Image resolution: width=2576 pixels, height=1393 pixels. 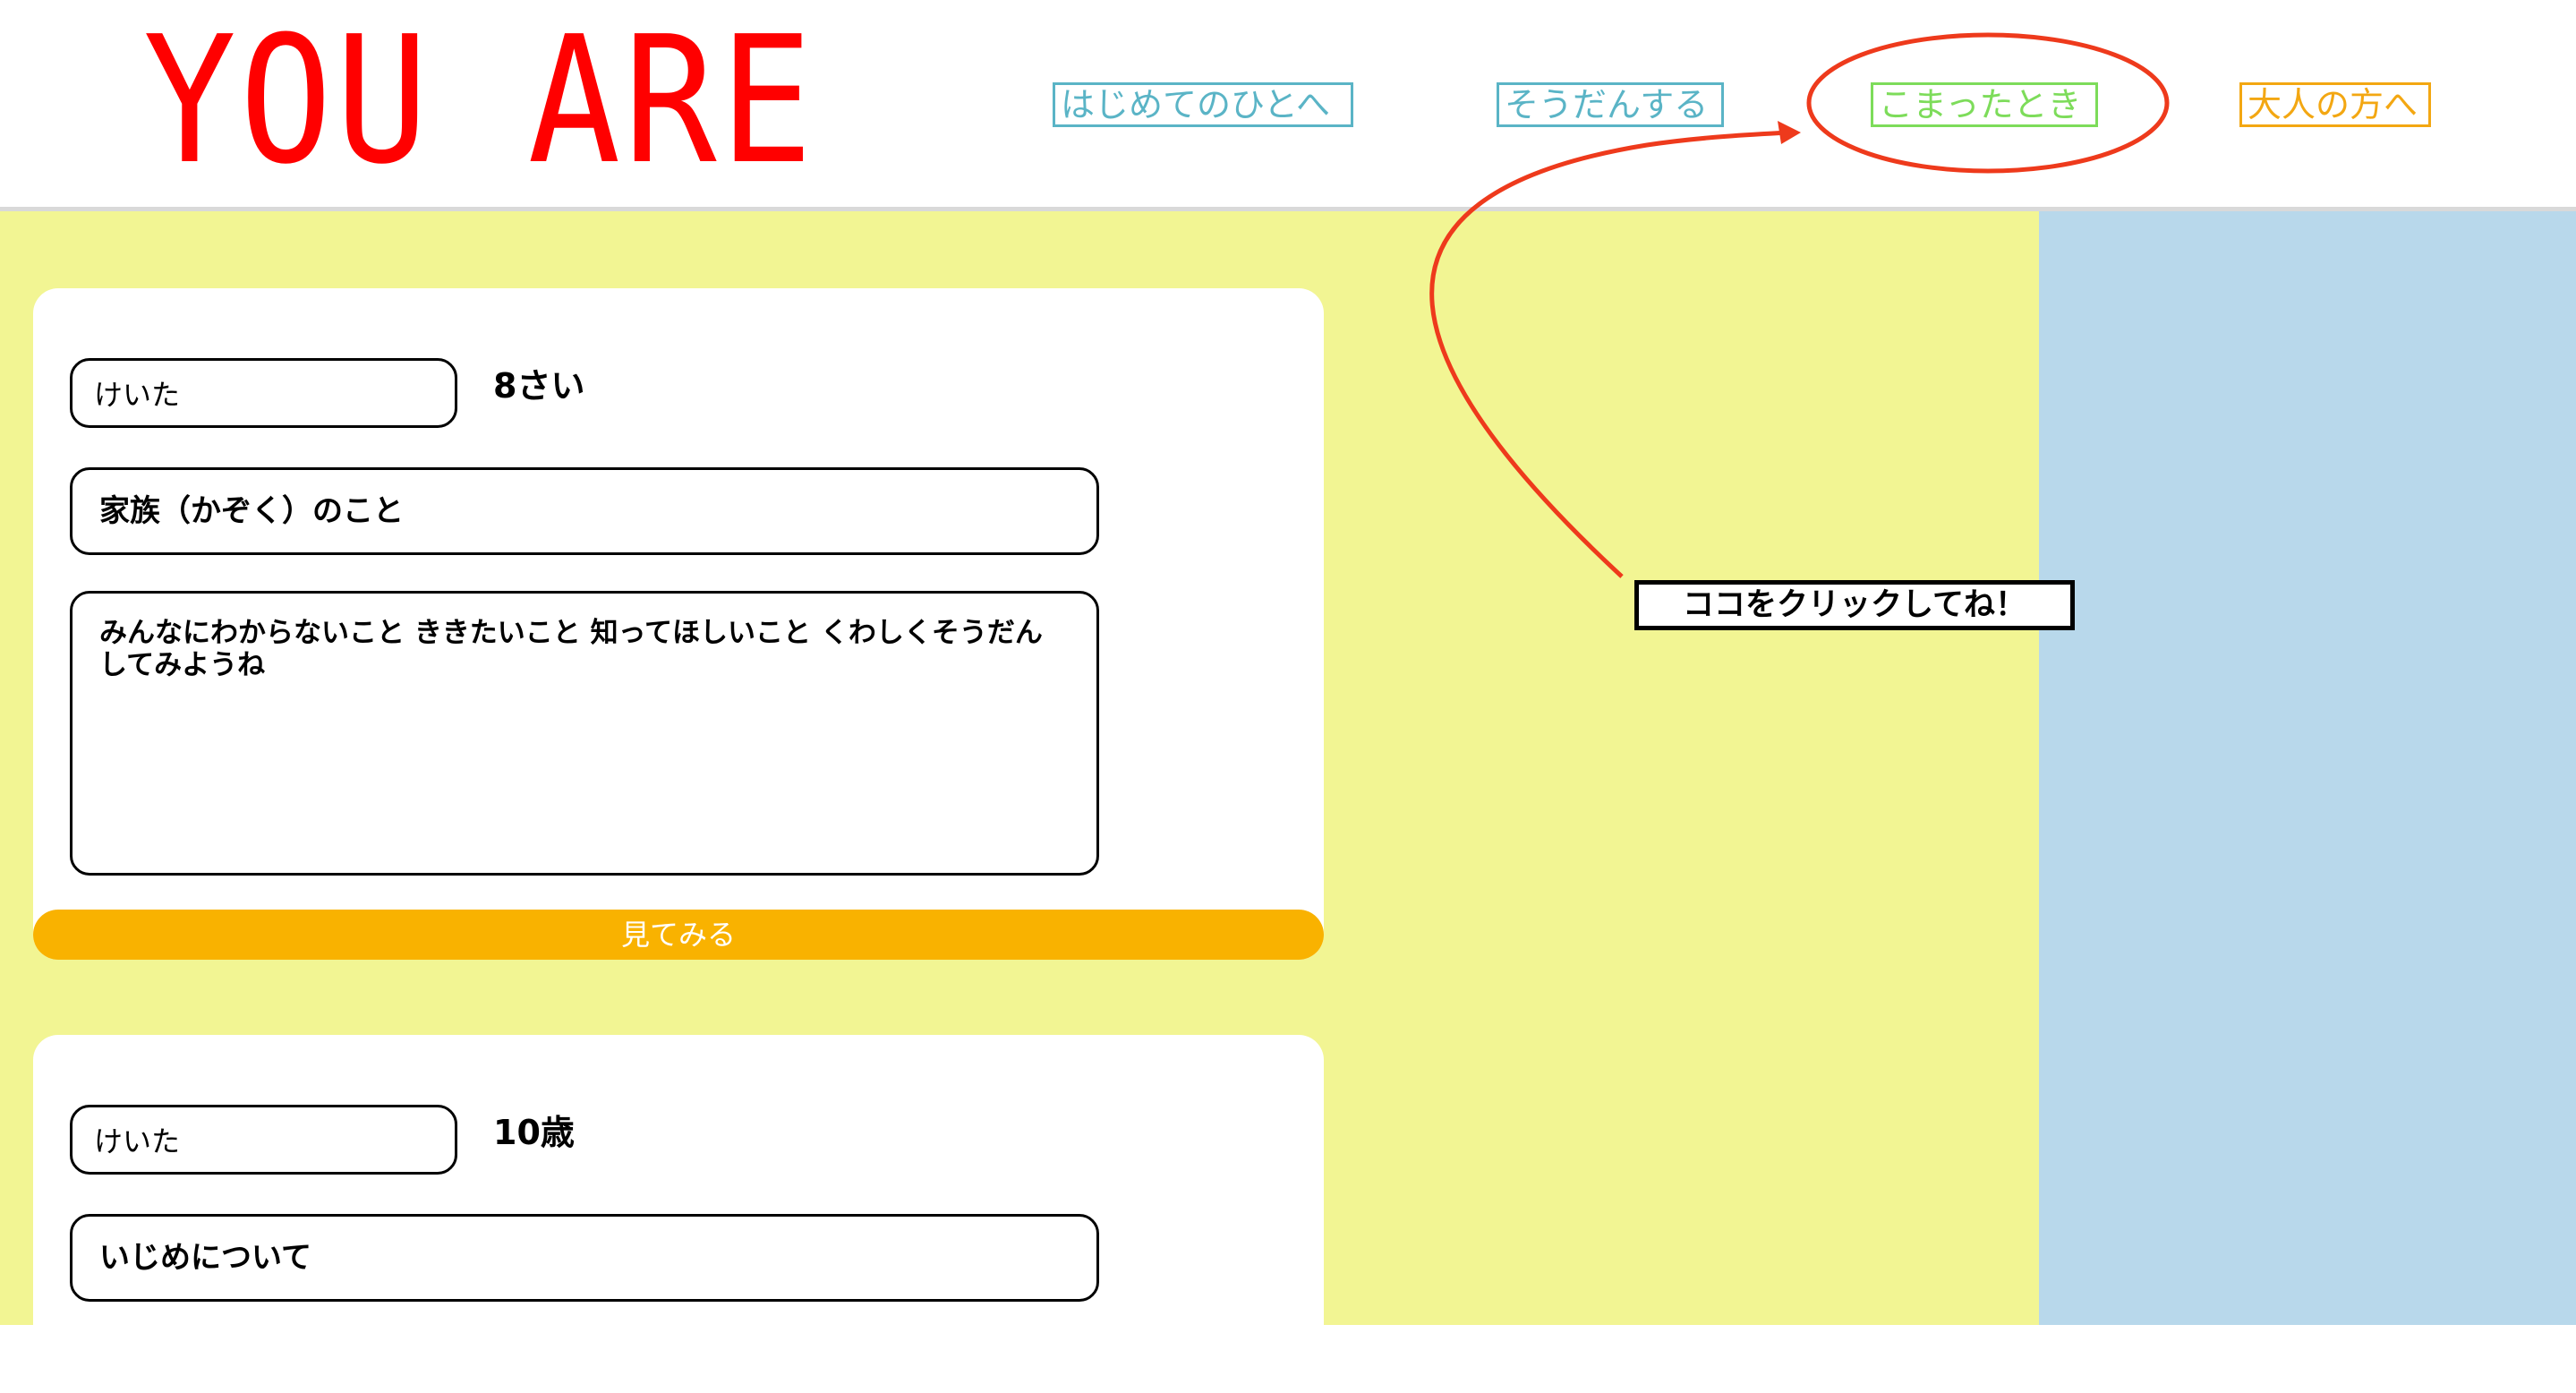 I want to click on site-logo: YOU ARE, so click(x=479, y=101).